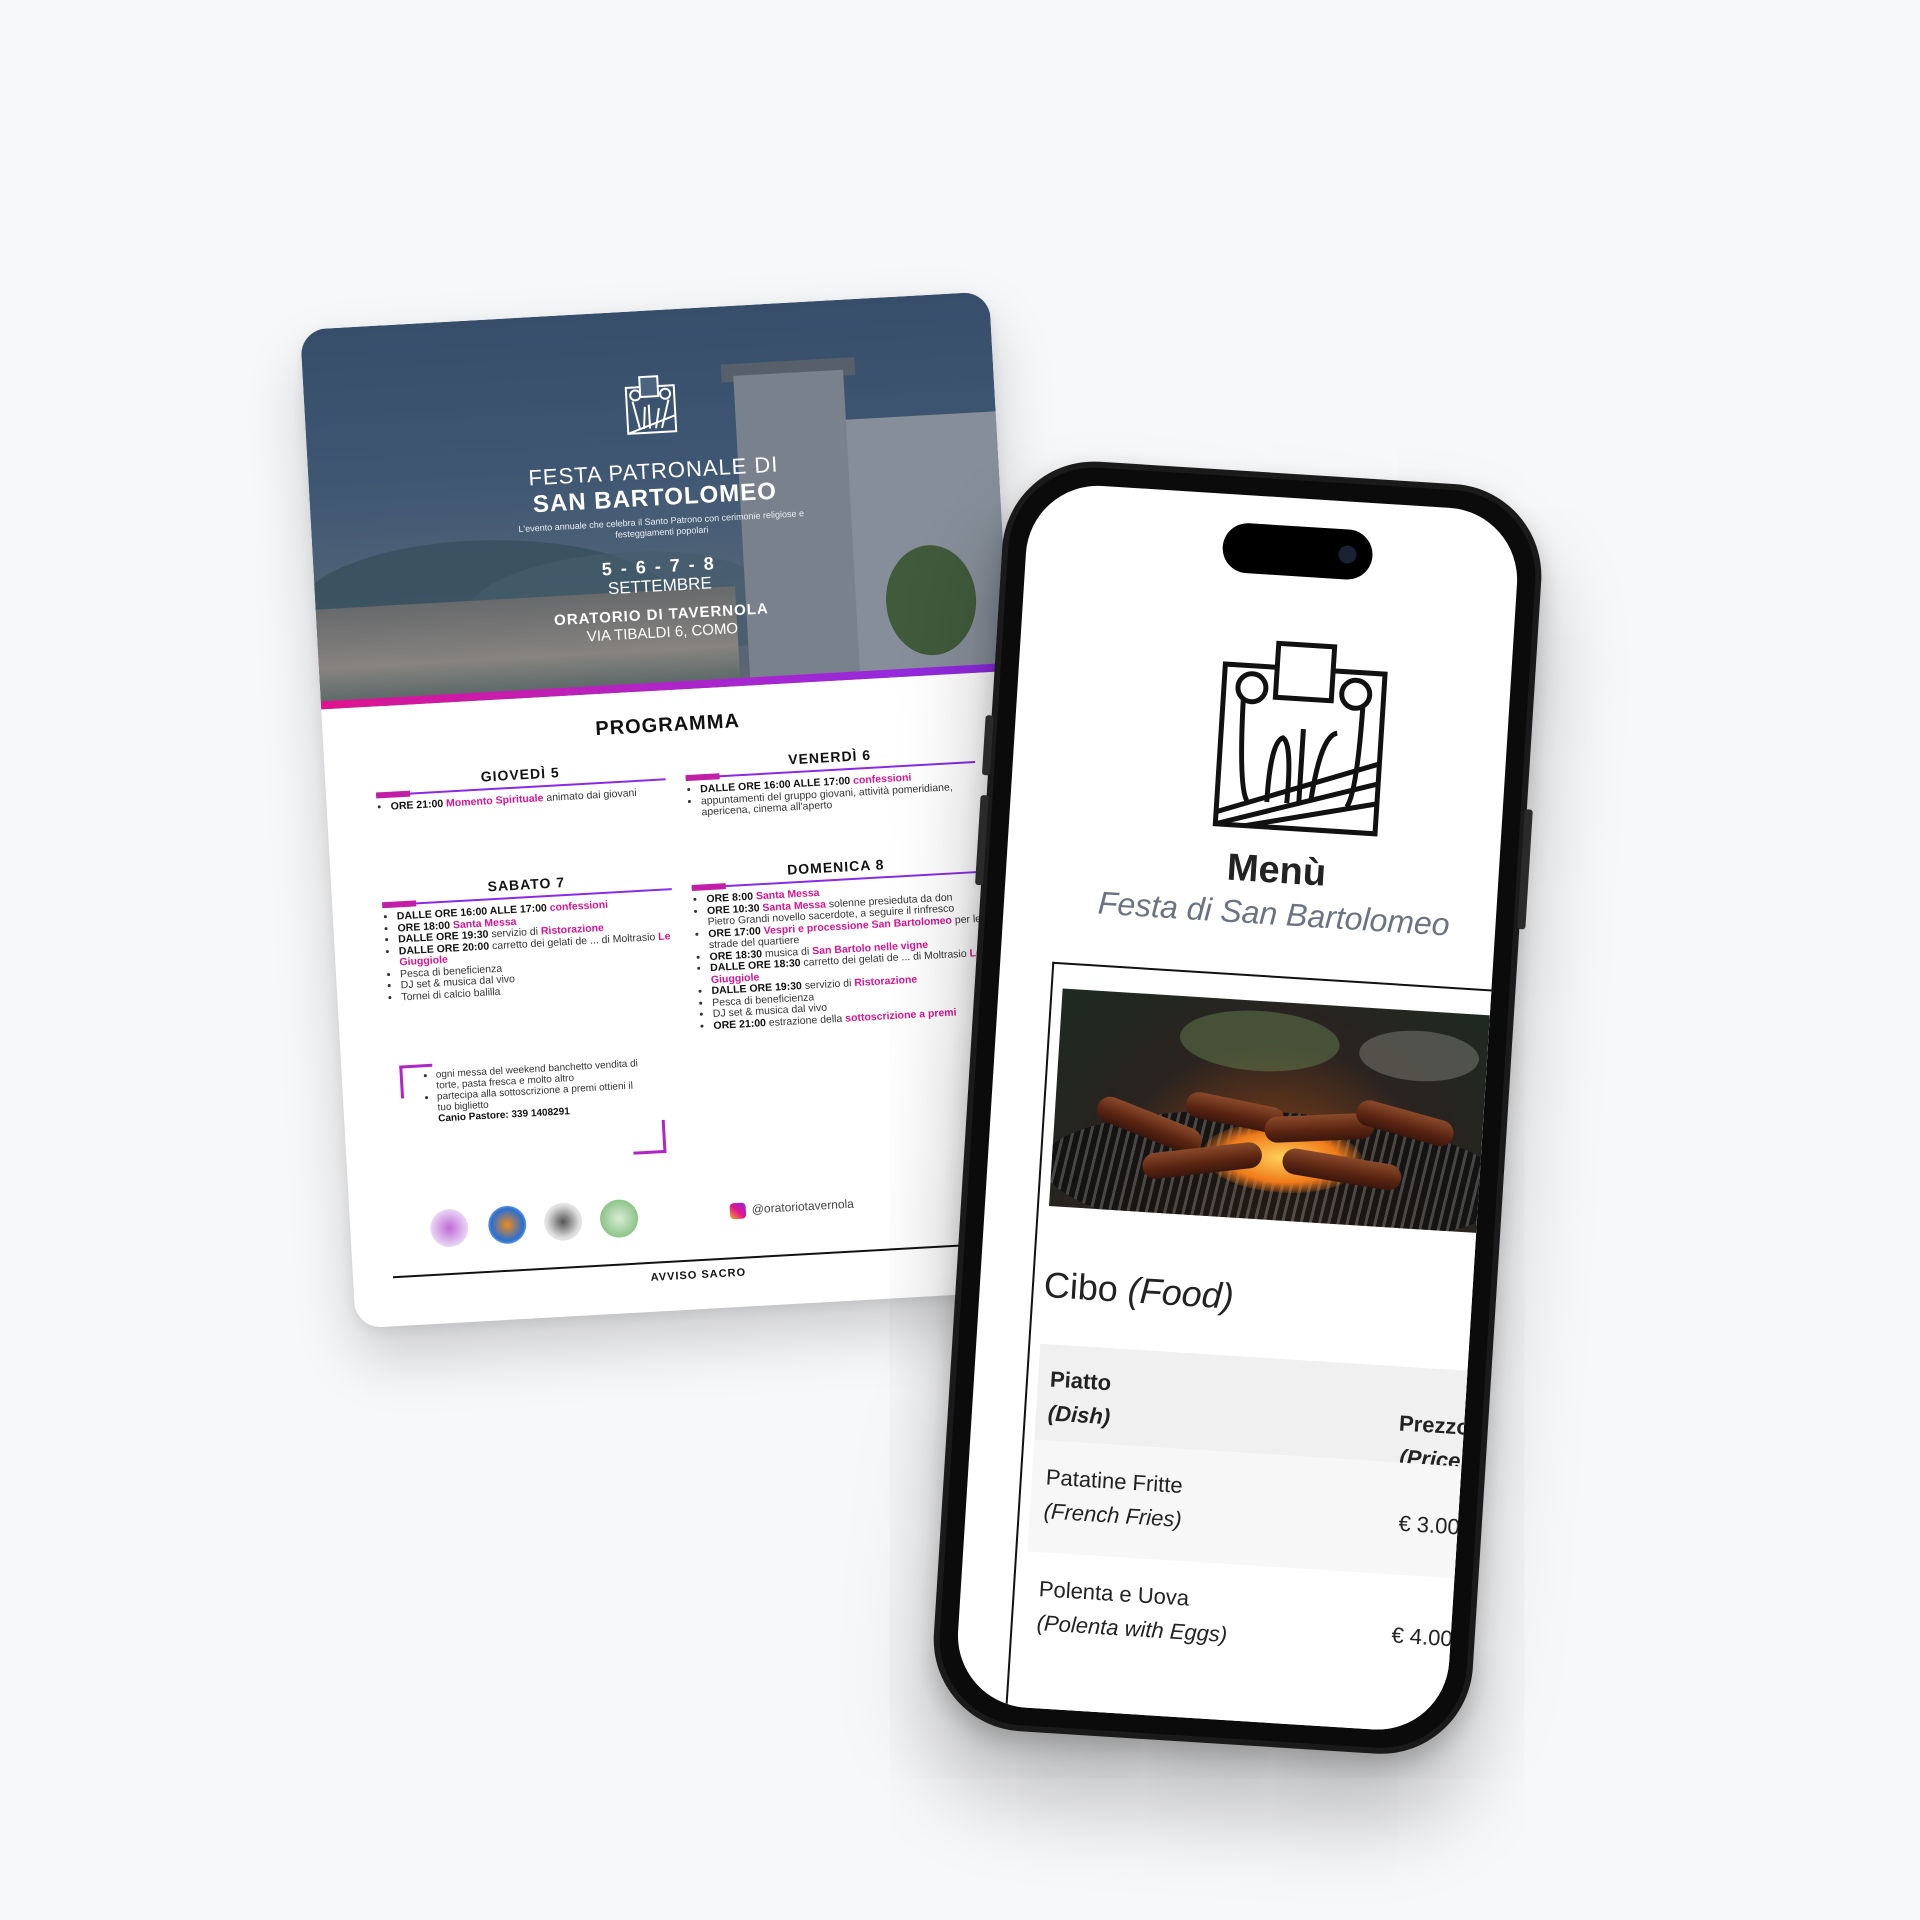 The image size is (1920, 1920). I want to click on instagram-handle: @oratoriotavernola, so click(791, 1208).